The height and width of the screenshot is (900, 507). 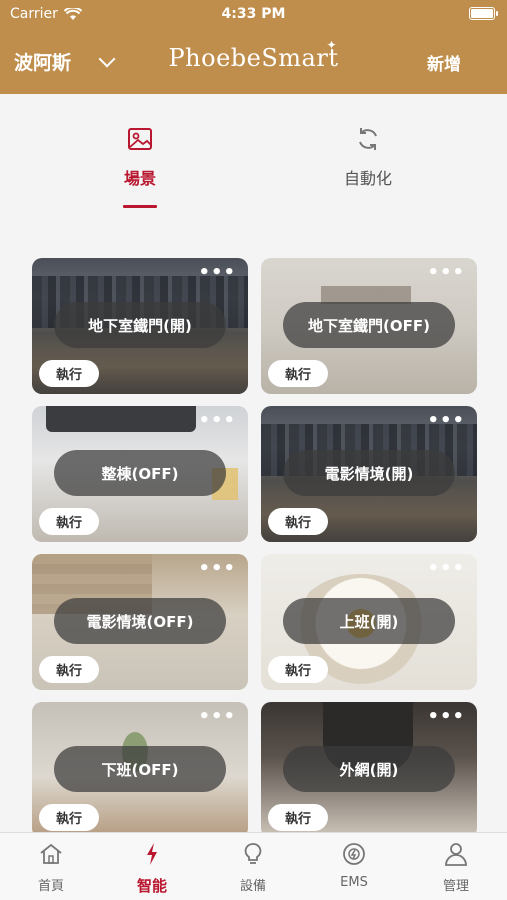 I want to click on active-tab-underline, so click(x=140, y=206).